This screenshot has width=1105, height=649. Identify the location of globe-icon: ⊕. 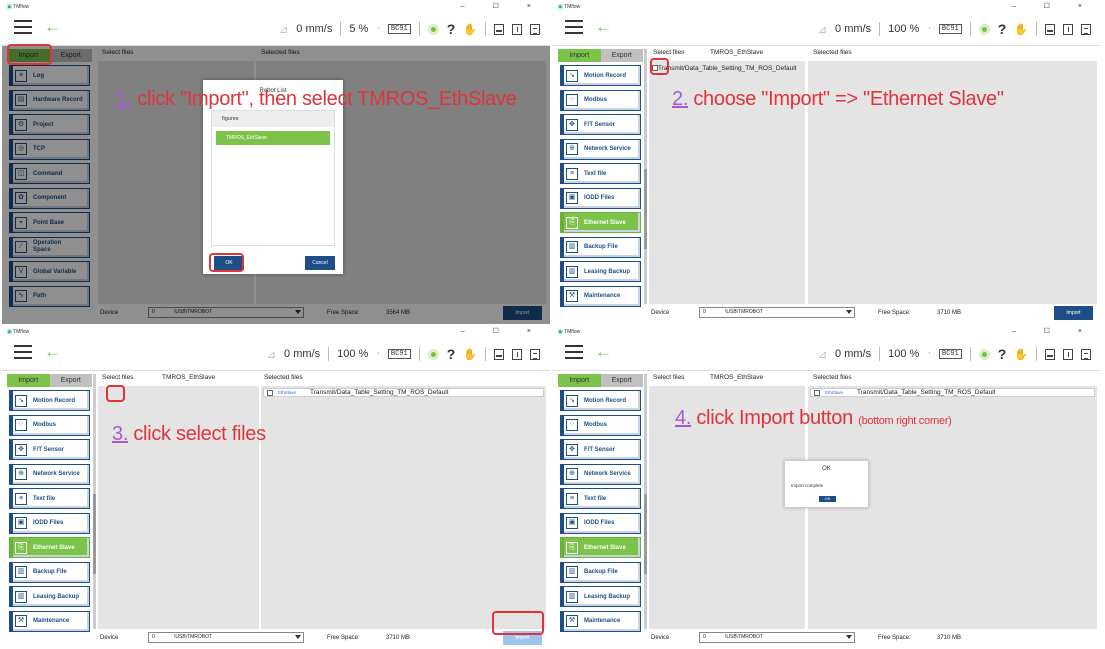
(572, 149).